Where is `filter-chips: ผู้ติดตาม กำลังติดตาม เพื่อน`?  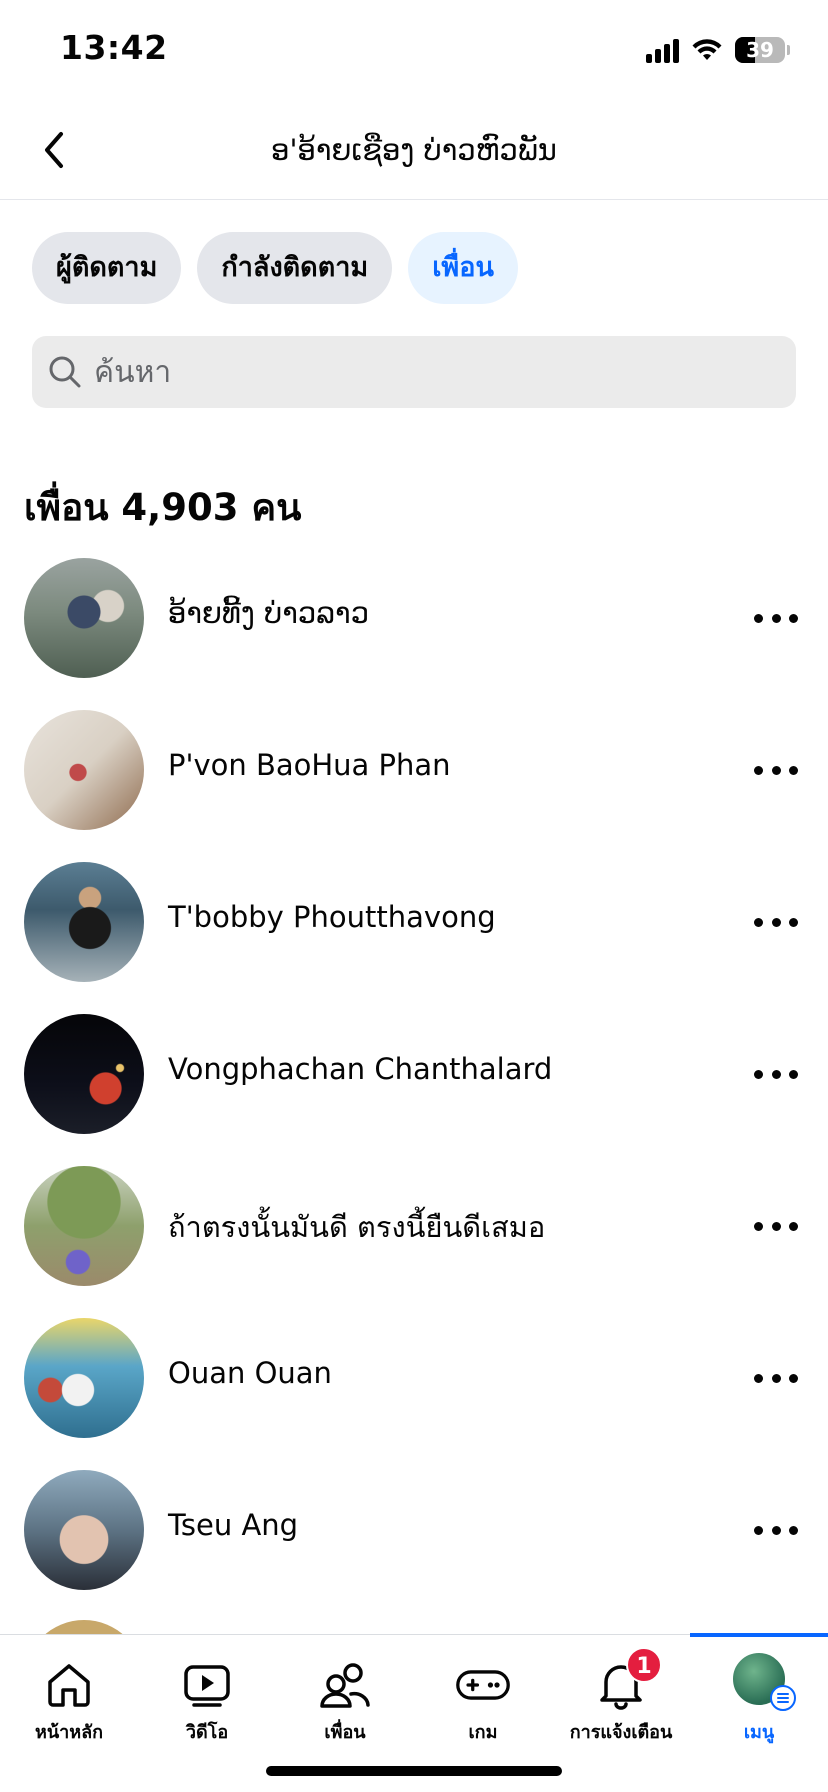 filter-chips: ผู้ติดตาม กำลังติดตาม เพื่อน is located at coordinates (275, 268).